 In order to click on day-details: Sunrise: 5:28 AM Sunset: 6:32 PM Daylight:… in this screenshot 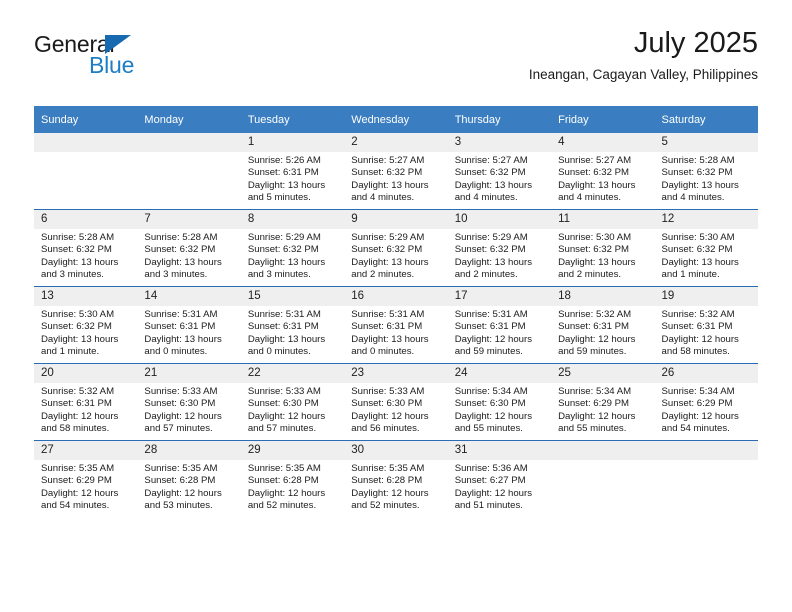, I will do `click(85, 255)`.